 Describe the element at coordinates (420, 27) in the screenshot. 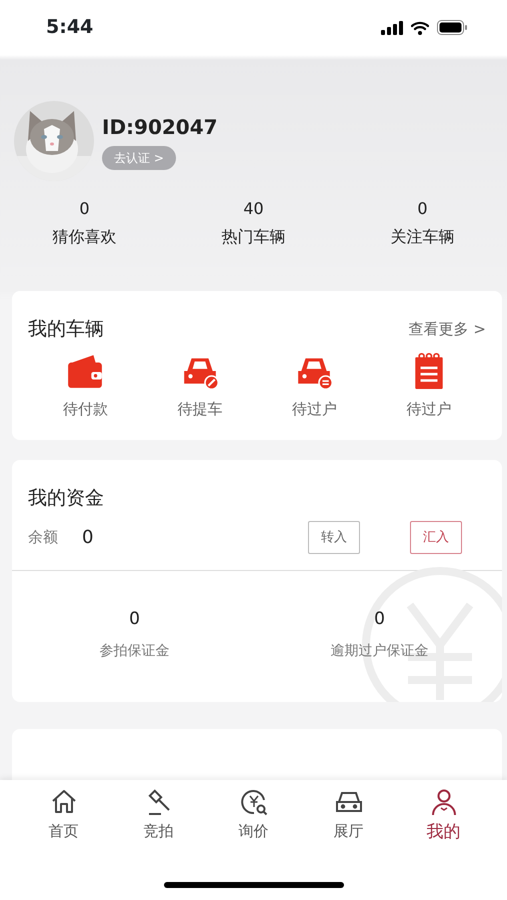

I see `wifi-icon` at that location.